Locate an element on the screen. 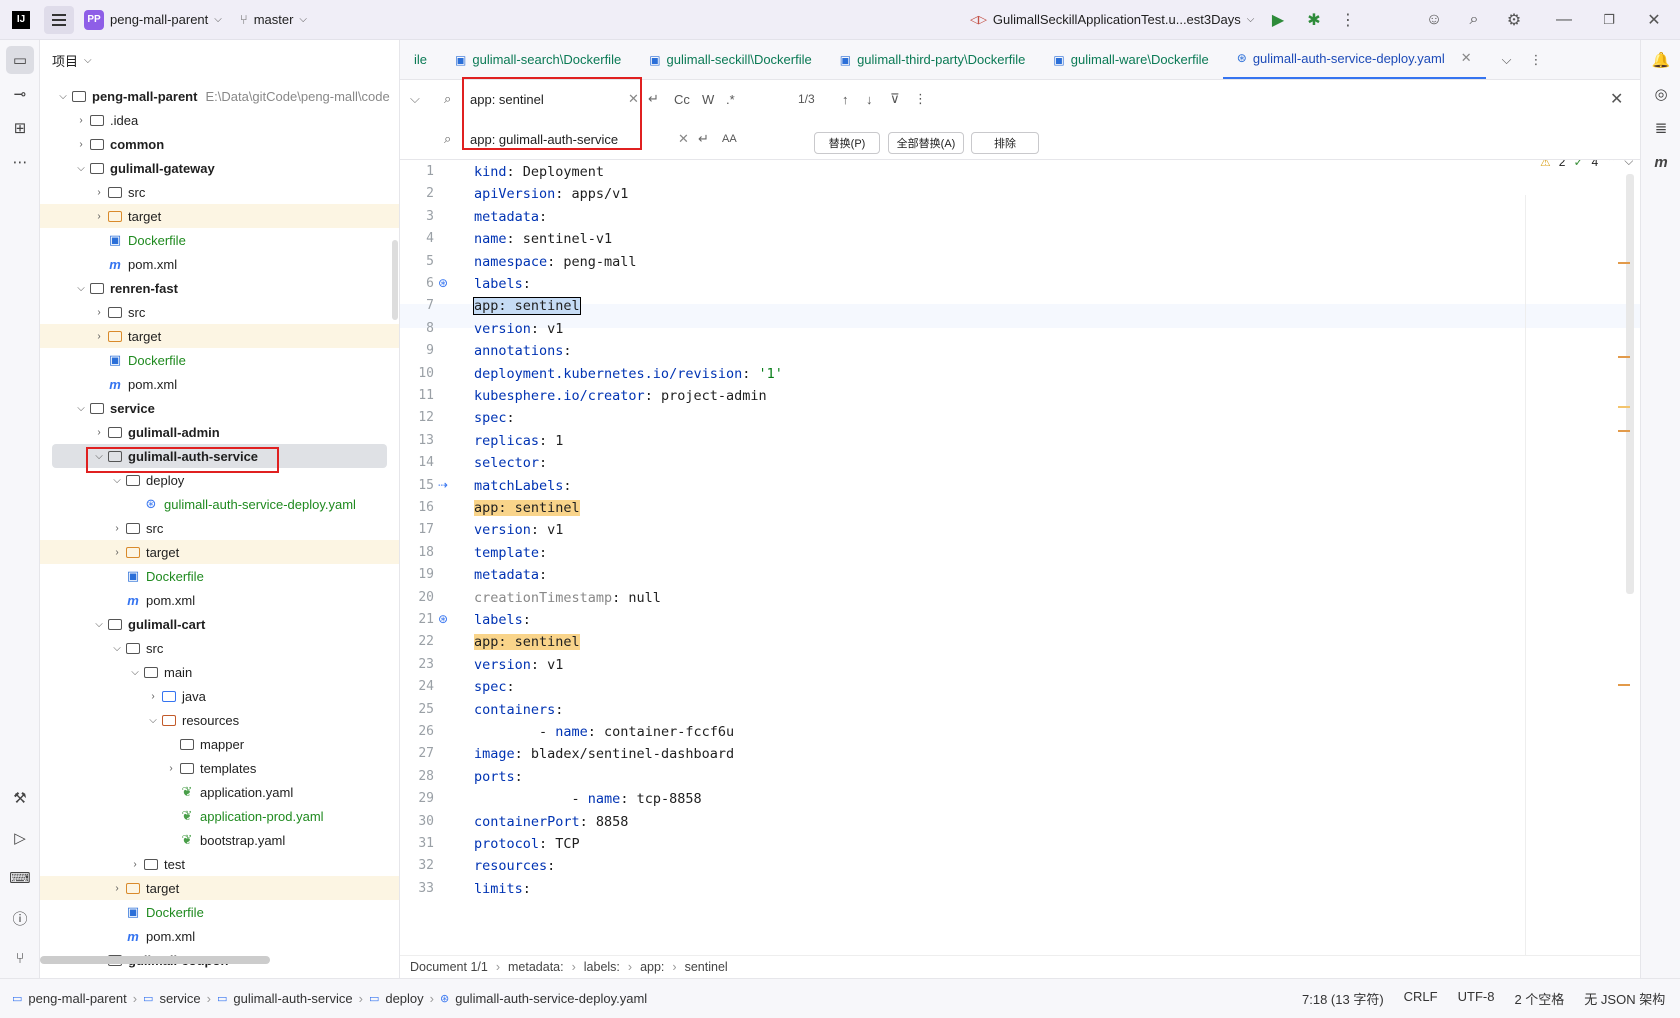 This screenshot has width=1680, height=1018. line-number: 10 is located at coordinates (417, 373).